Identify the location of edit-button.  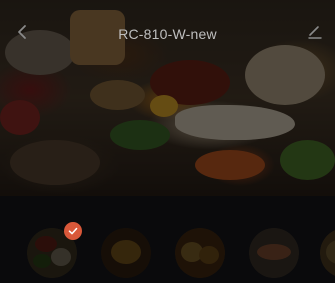
(315, 32).